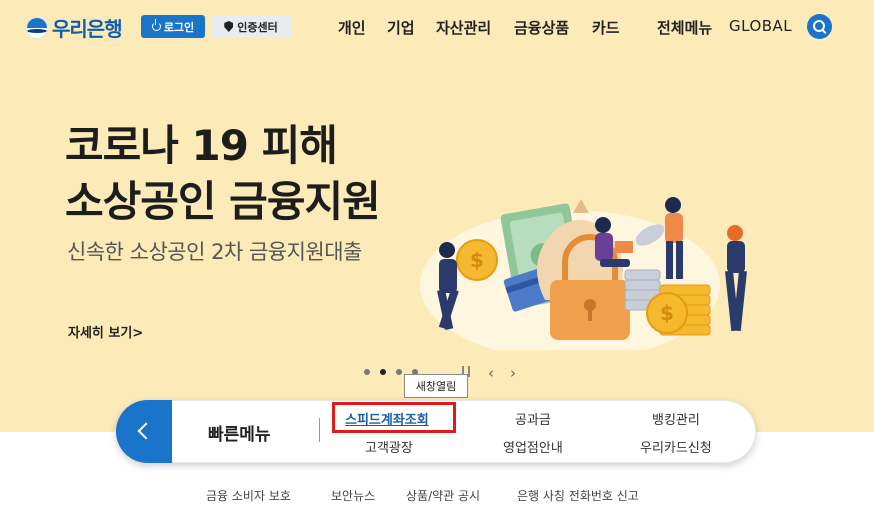  I want to click on gnb-item-financial-products: 금융상품, so click(541, 27).